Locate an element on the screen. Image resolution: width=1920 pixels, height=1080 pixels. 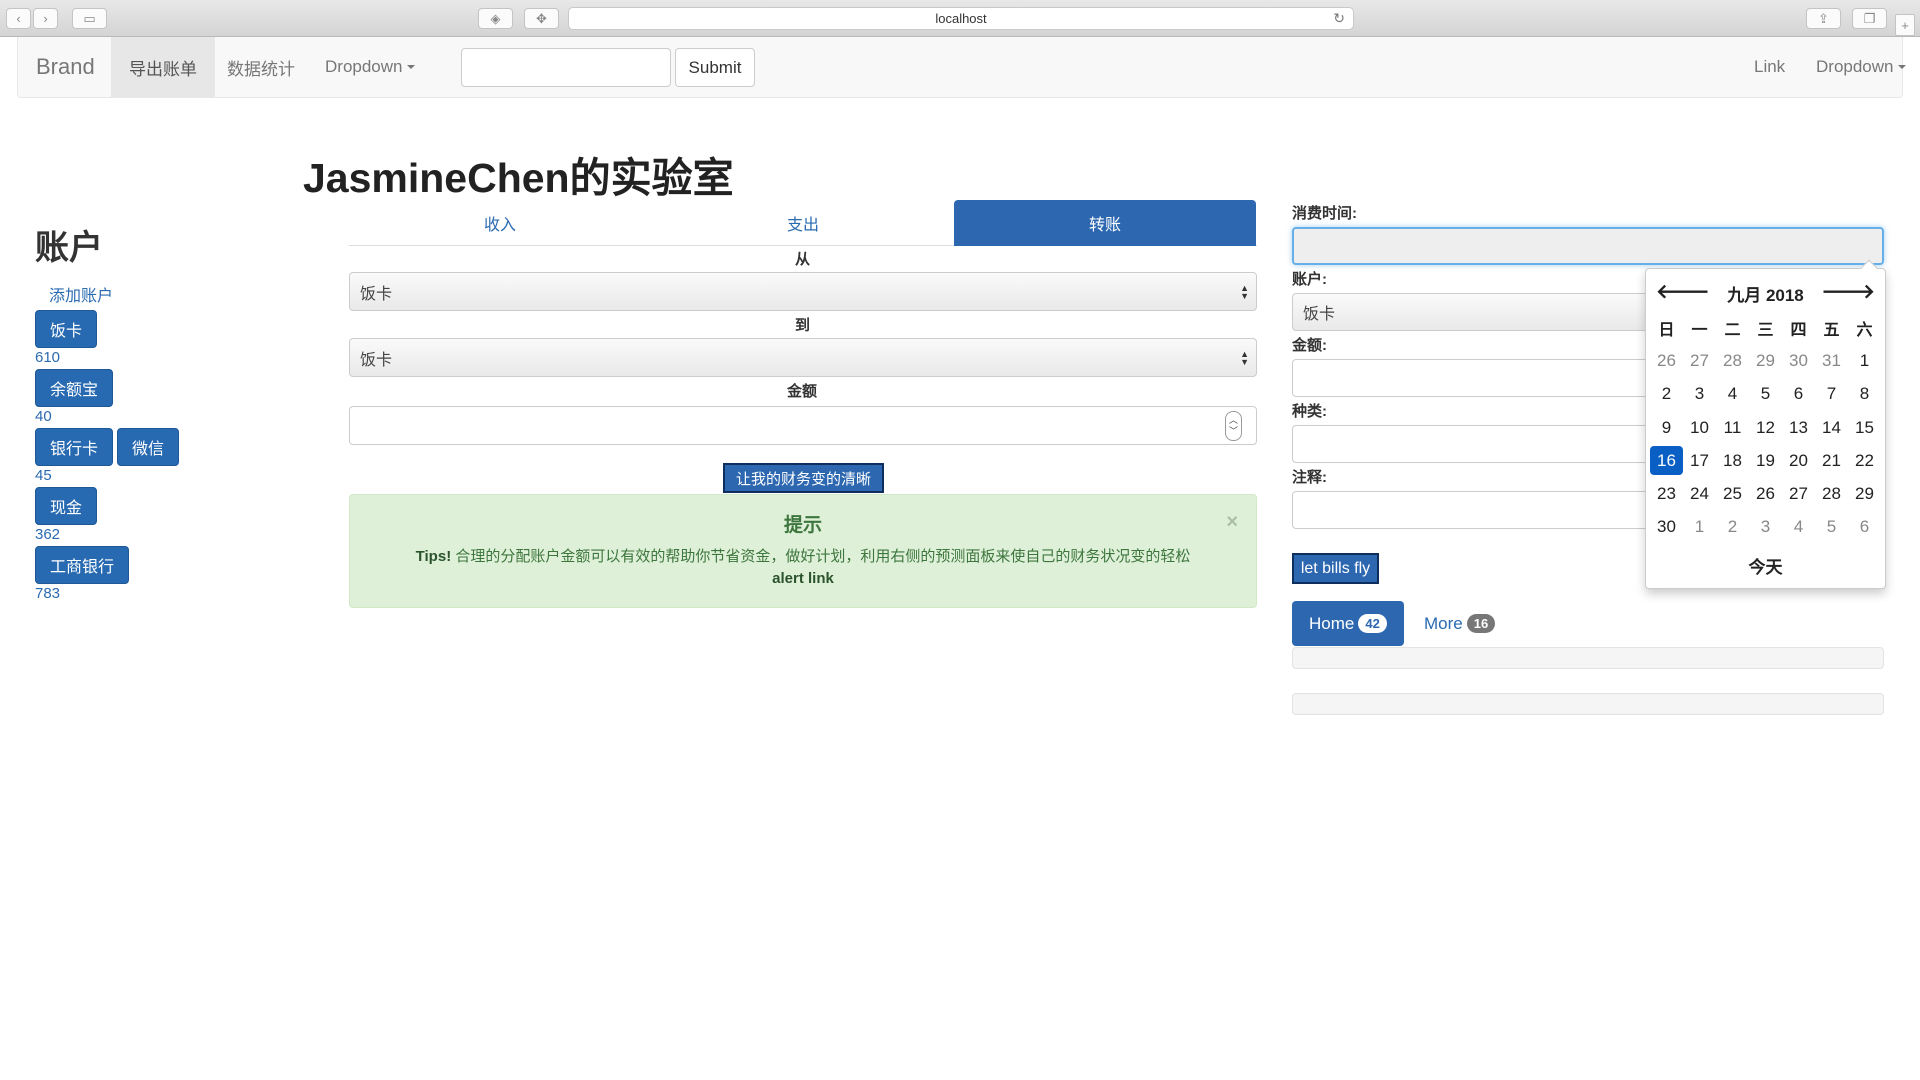
account-button-cash: 现金 is located at coordinates (66, 506).